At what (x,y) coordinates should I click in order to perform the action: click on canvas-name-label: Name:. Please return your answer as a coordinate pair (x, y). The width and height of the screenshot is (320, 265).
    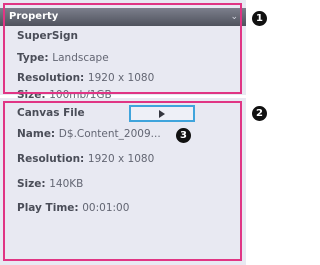
    Looking at the image, I should click on (36, 134).